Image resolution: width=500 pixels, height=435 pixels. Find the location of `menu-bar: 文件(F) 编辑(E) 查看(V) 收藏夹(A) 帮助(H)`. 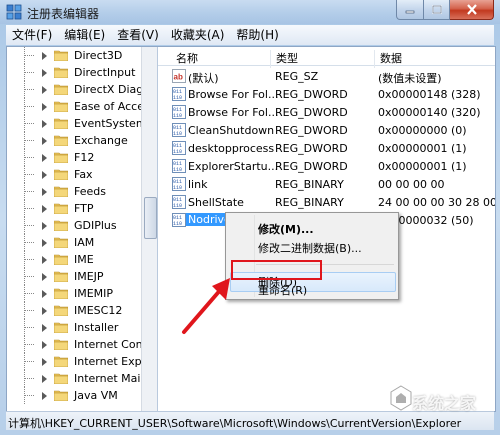

menu-bar: 文件(F) 编辑(E) 查看(V) 收藏夹(A) 帮助(H) is located at coordinates (250, 35).